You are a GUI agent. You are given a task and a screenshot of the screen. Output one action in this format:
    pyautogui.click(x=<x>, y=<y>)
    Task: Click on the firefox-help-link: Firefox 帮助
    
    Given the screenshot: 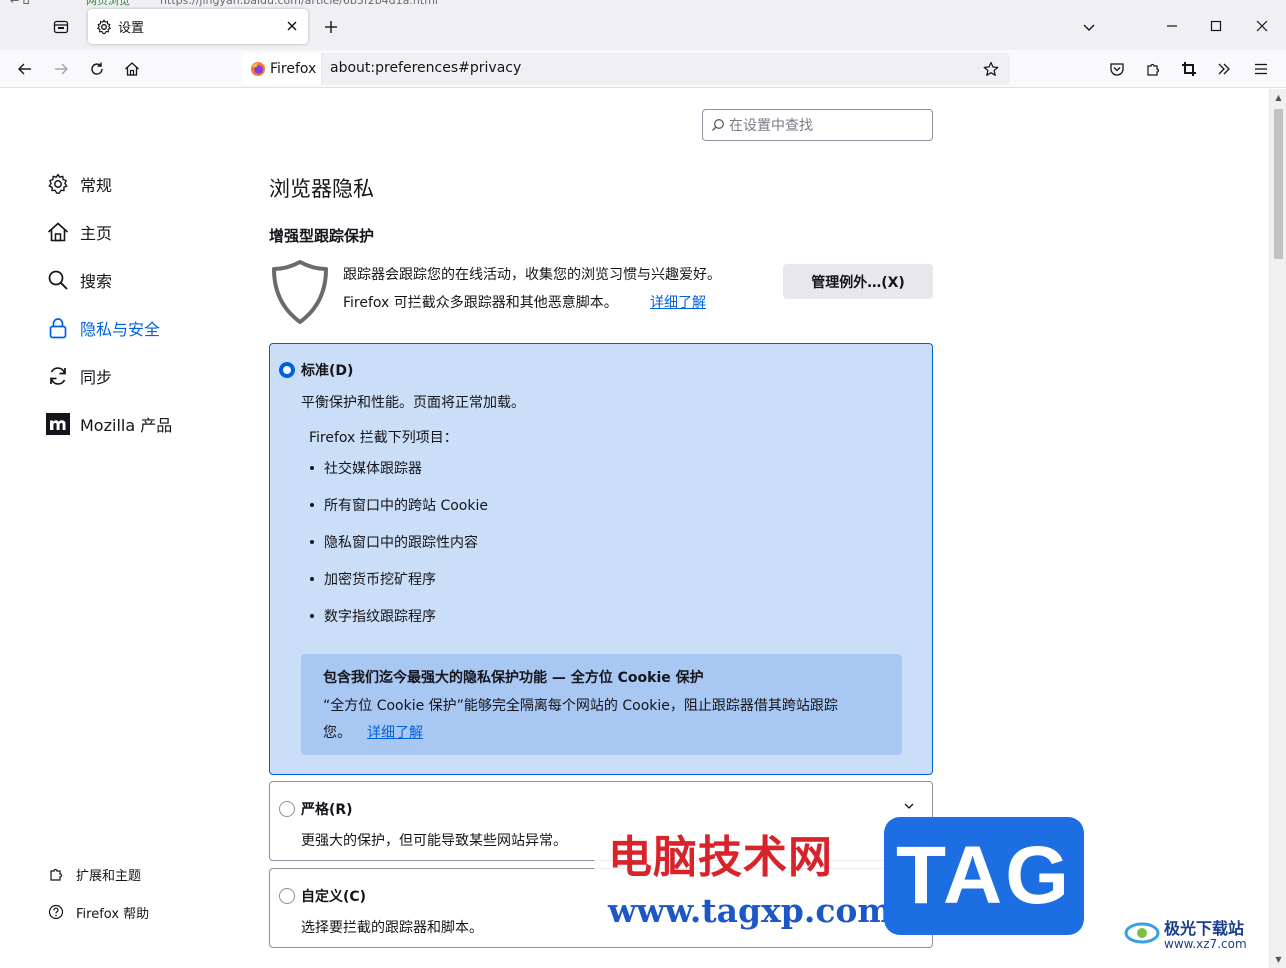 What is the action you would take?
    pyautogui.click(x=98, y=912)
    